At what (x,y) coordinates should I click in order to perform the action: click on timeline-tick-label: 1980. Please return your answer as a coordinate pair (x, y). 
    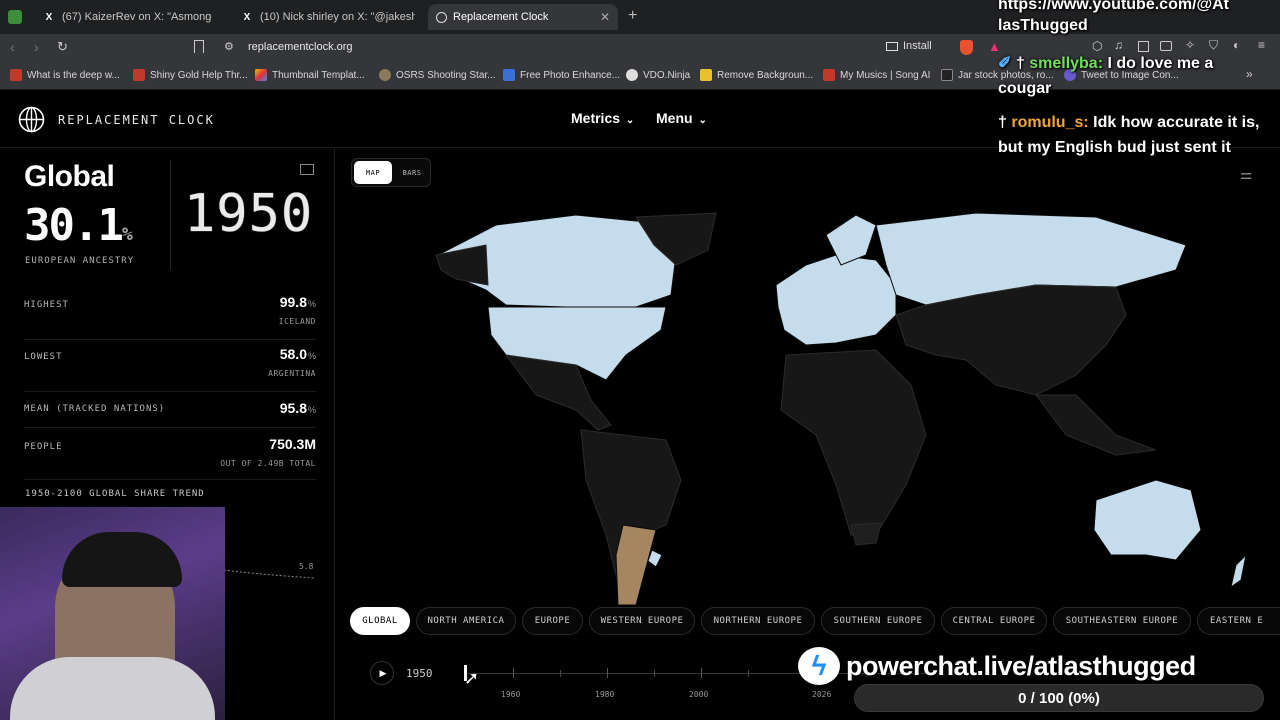
    Looking at the image, I should click on (605, 694).